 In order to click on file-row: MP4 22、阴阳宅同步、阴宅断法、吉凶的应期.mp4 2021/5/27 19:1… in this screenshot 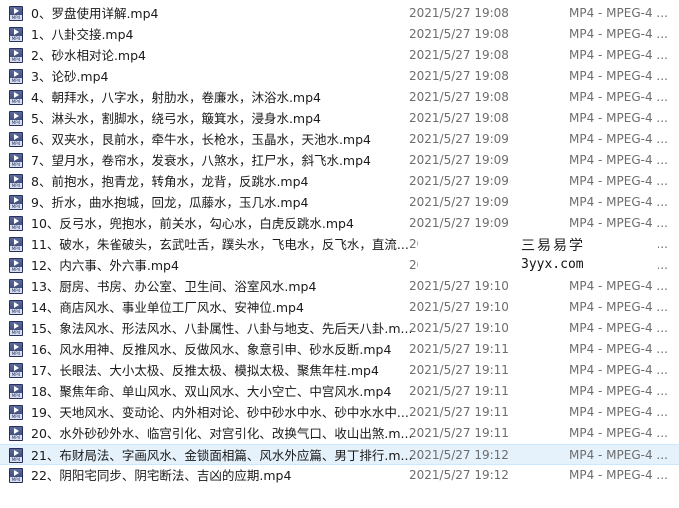, I will do `click(339, 475)`.